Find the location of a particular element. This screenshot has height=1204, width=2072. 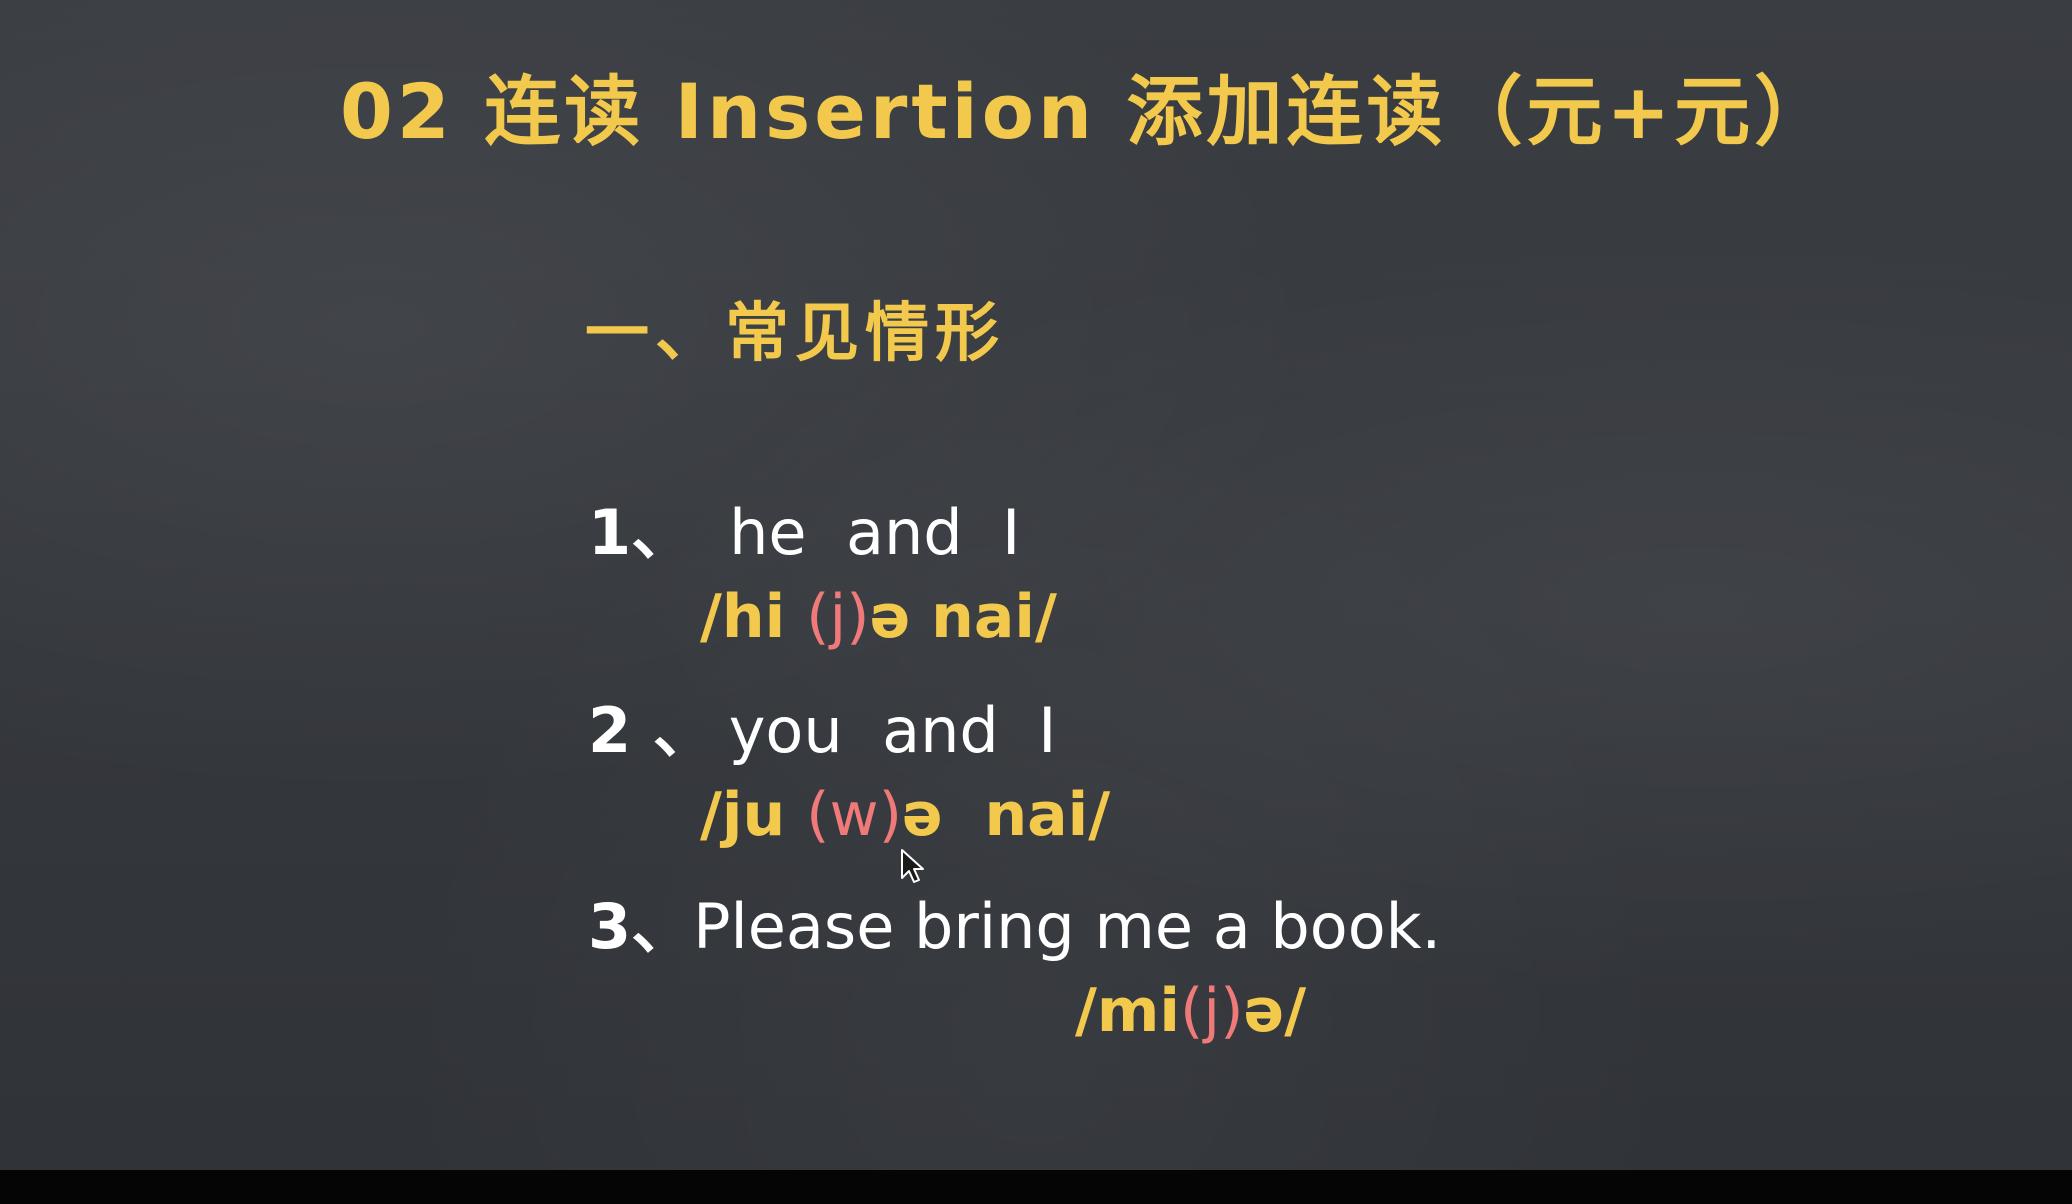

item-phrase: he and I is located at coordinates (875, 532).